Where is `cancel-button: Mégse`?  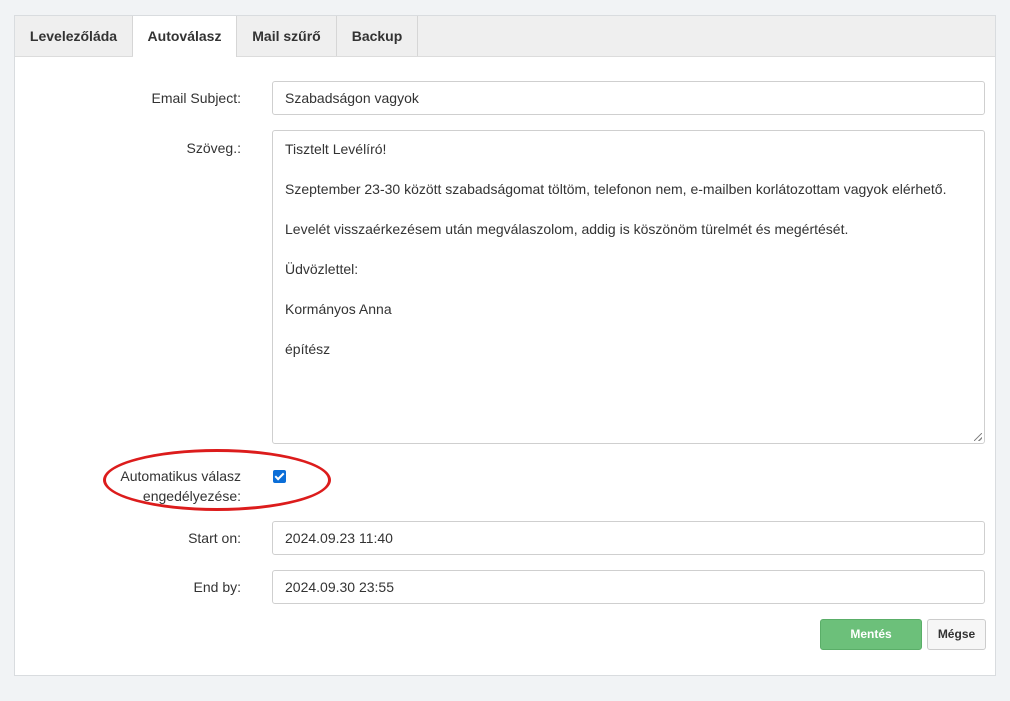 cancel-button: Mégse is located at coordinates (956, 634).